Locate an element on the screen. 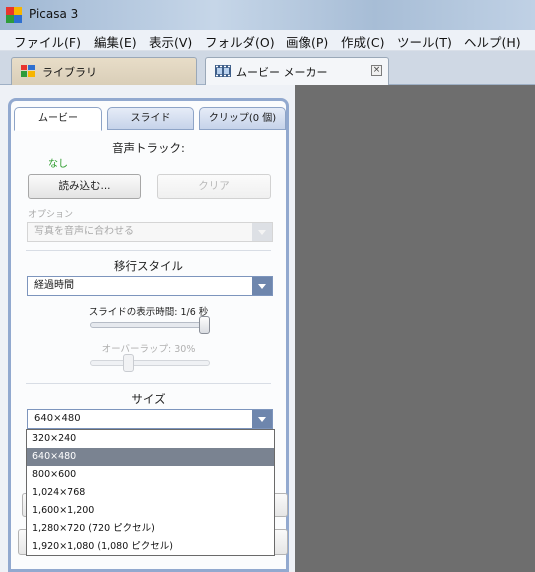 This screenshot has height=572, width=535. menu-tools: ツール(T) is located at coordinates (424, 41).